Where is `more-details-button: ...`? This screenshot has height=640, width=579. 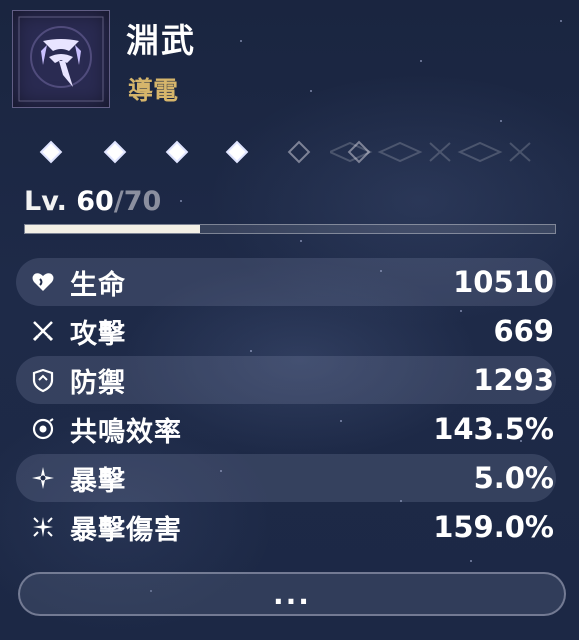 more-details-button: ... is located at coordinates (292, 594).